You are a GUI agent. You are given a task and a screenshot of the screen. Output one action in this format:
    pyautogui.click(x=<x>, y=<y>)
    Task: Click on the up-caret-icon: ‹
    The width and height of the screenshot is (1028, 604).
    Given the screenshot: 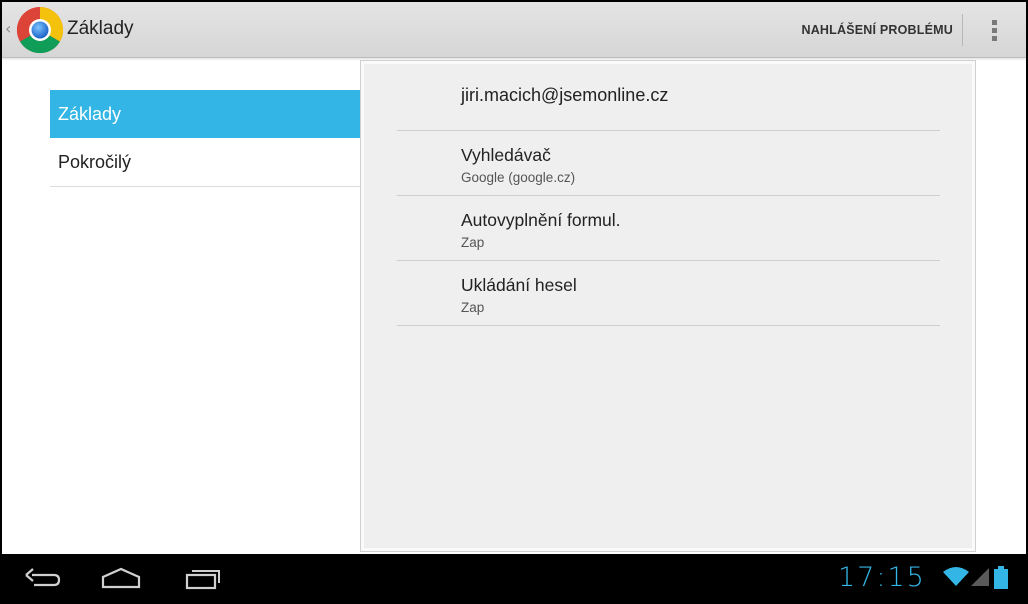 What is the action you would take?
    pyautogui.click(x=8, y=28)
    